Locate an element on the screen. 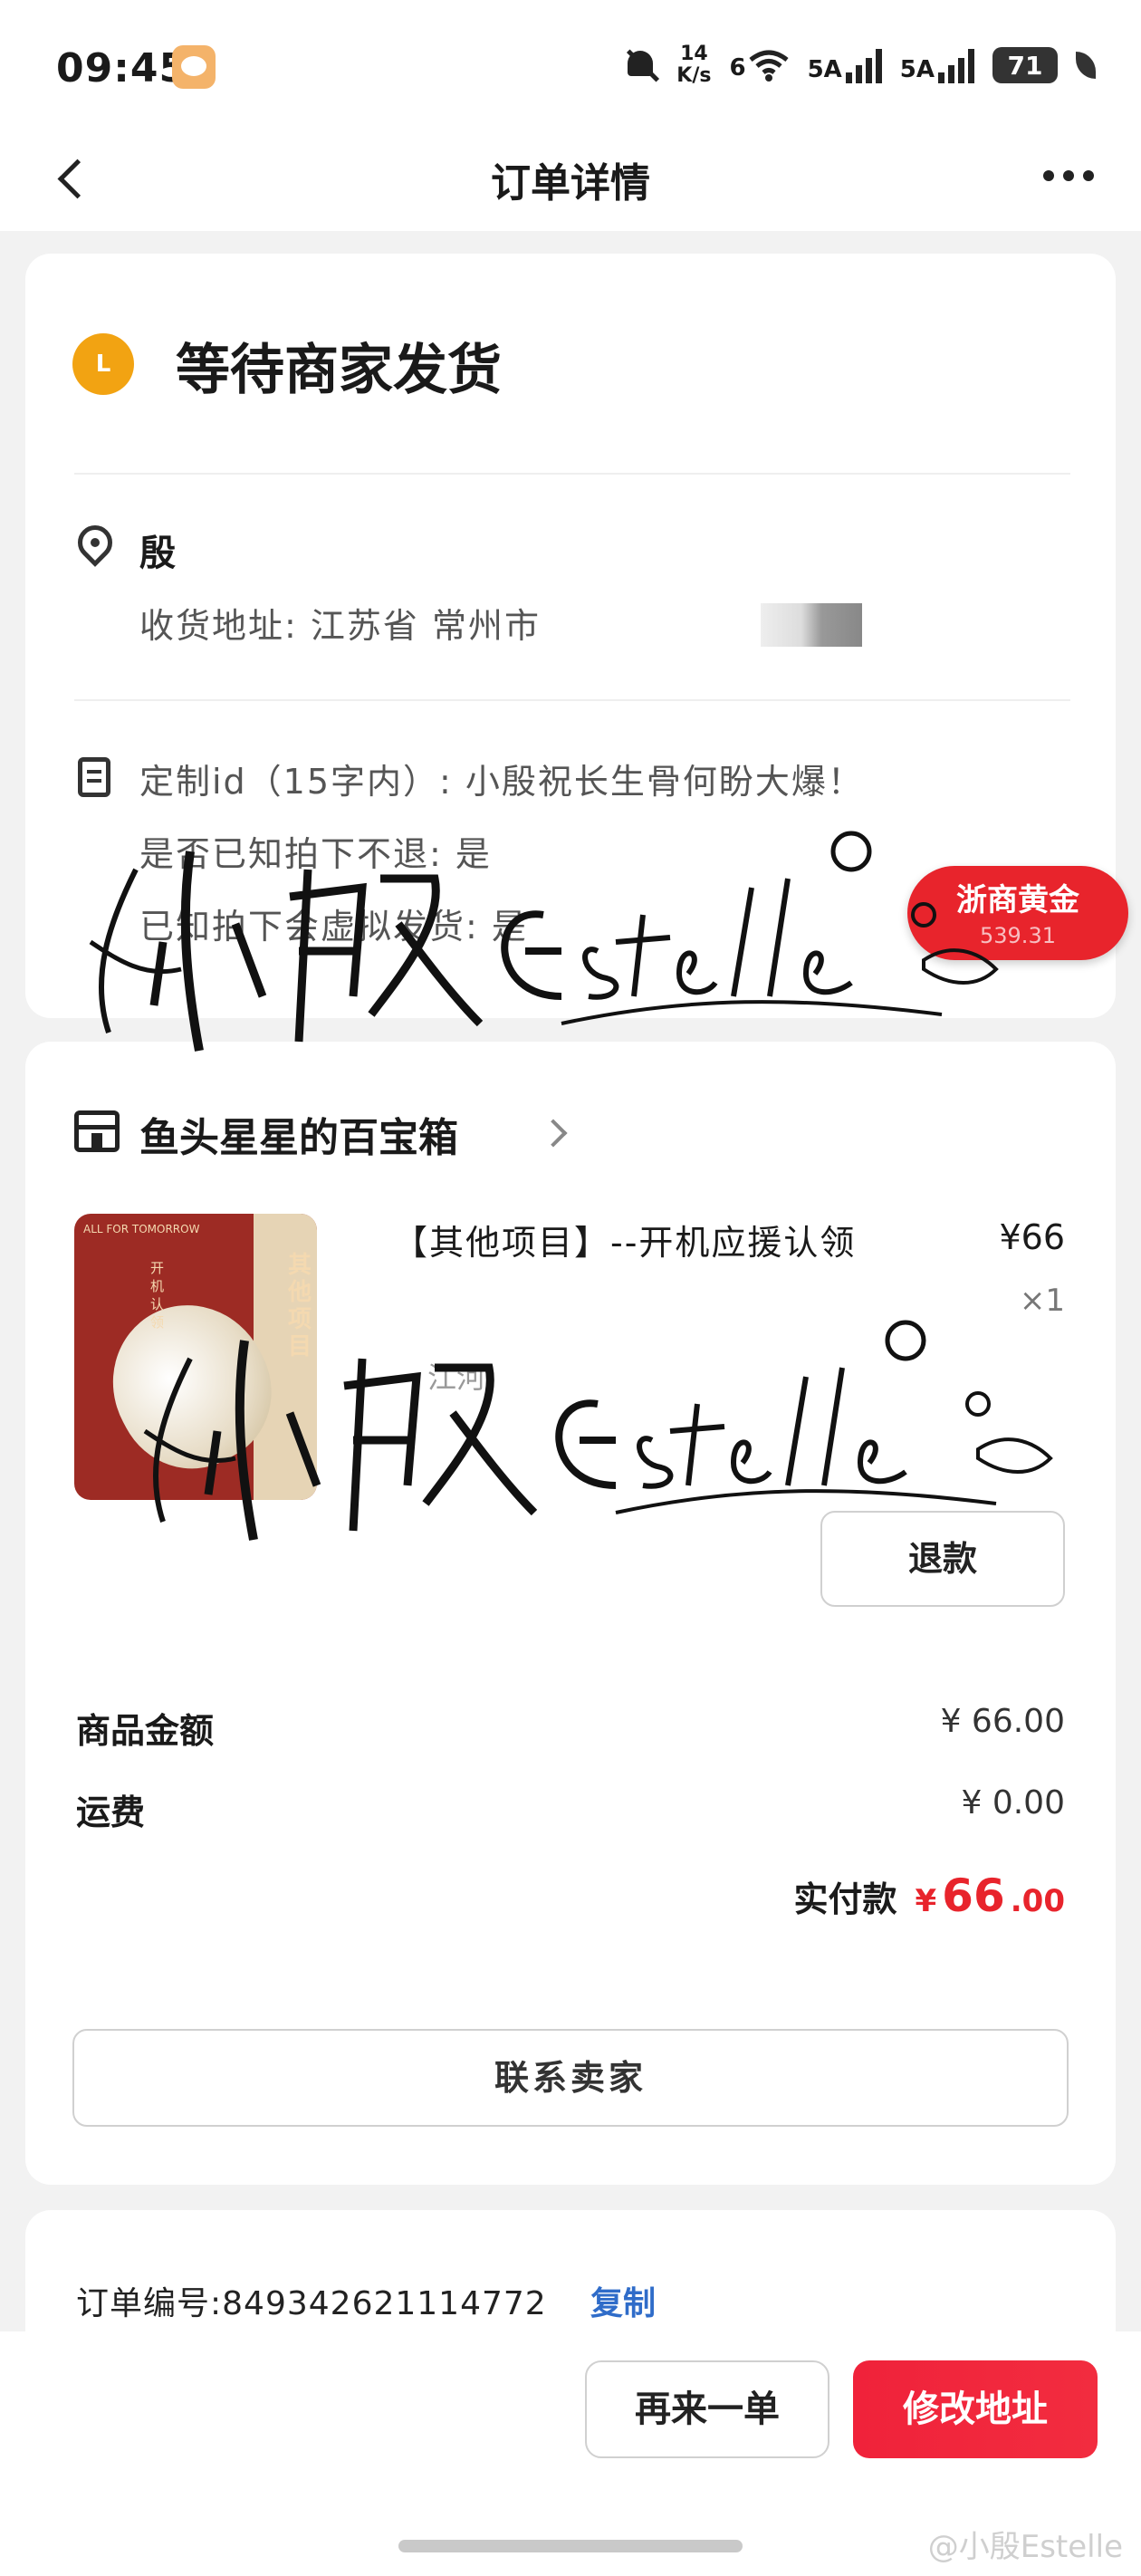 The width and height of the screenshot is (1141, 2576). status-bar: 09:45 14 K/s 6 5A 5A 71 is located at coordinates (570, 63).